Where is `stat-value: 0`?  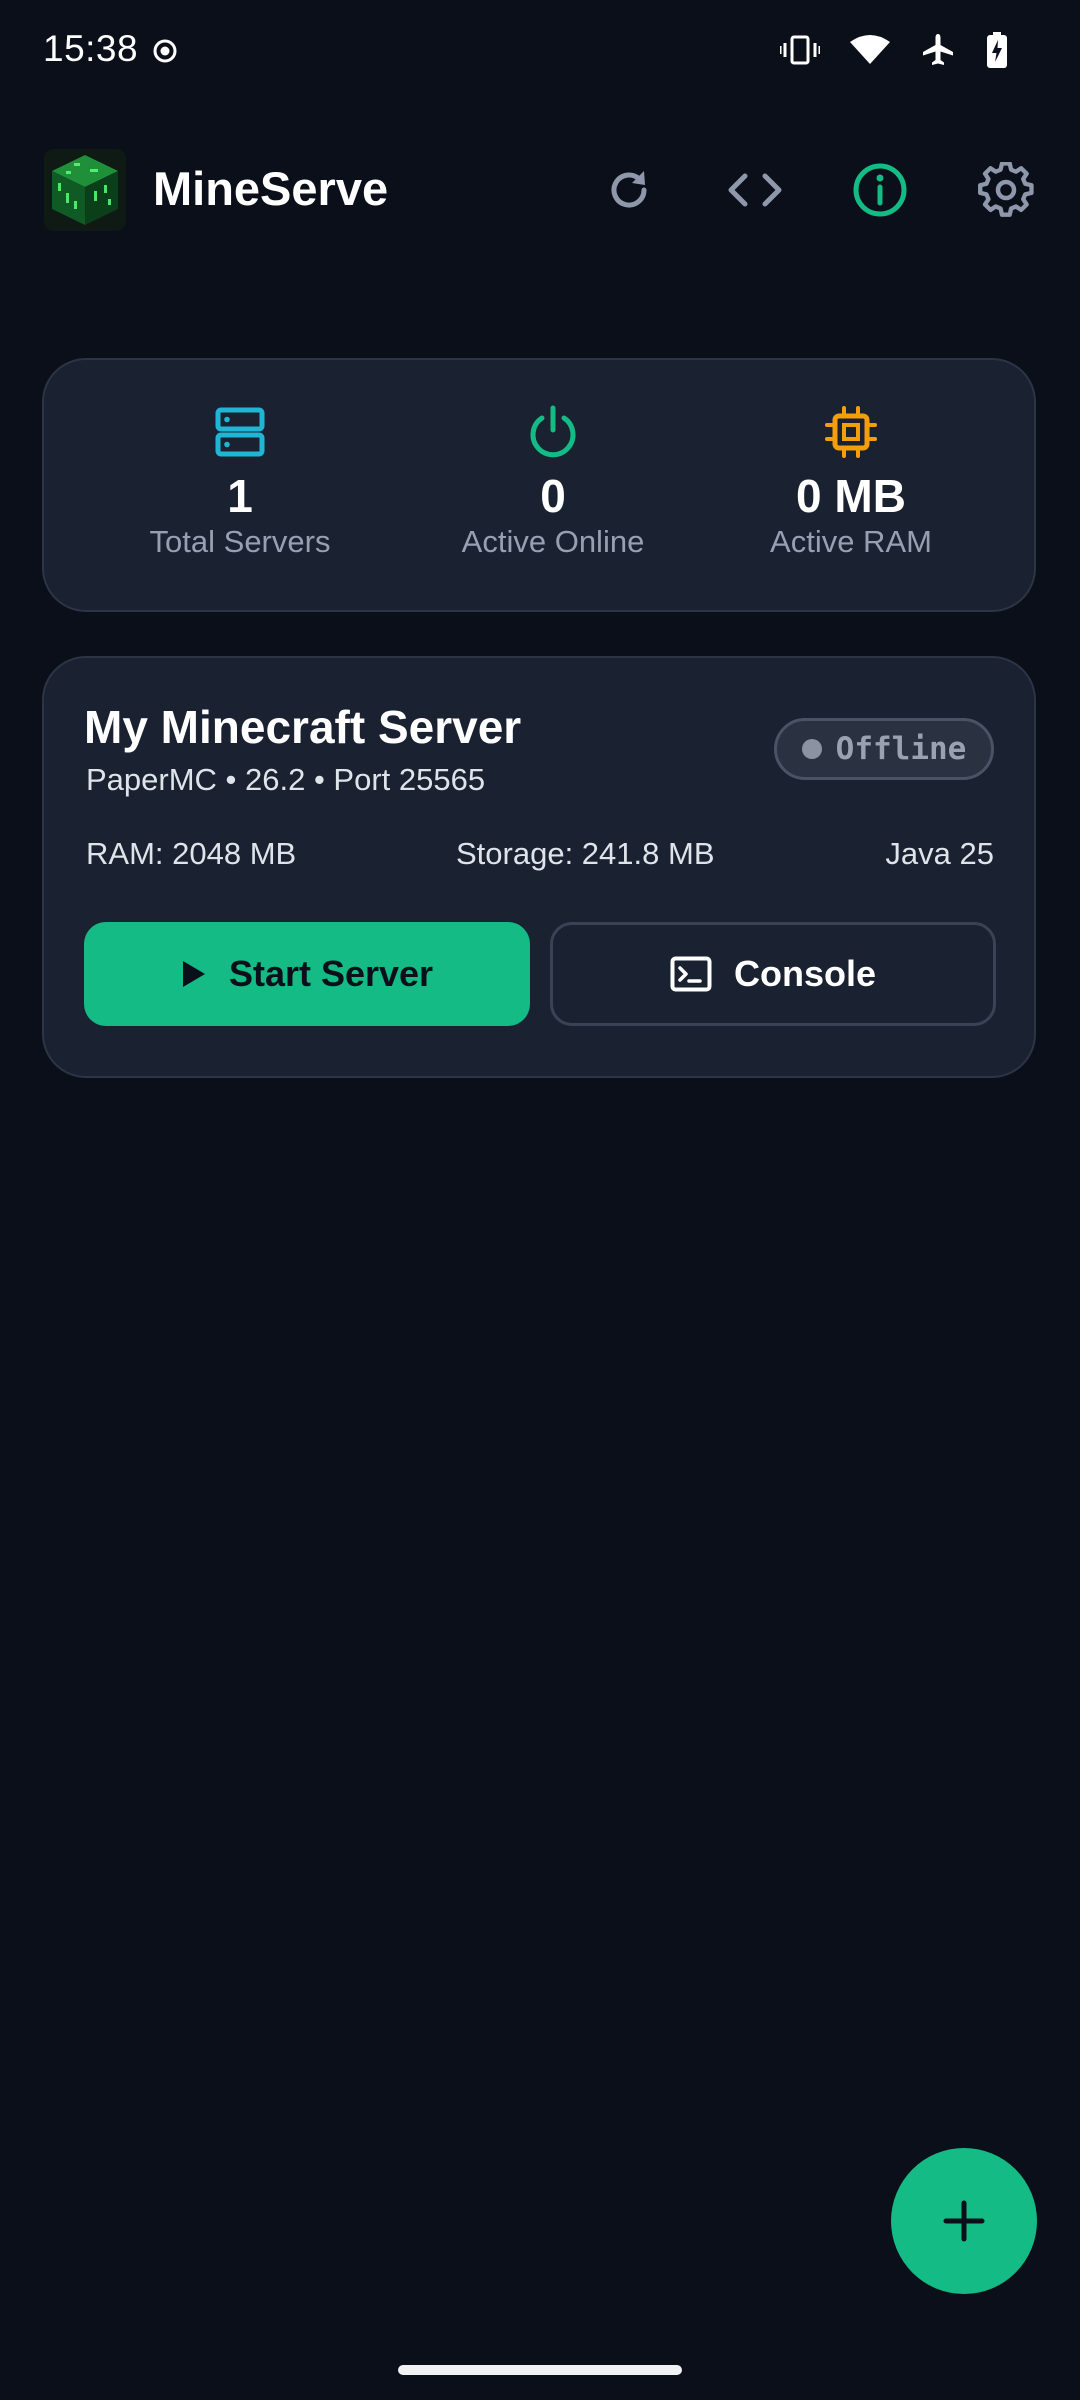 stat-value: 0 is located at coordinates (553, 496).